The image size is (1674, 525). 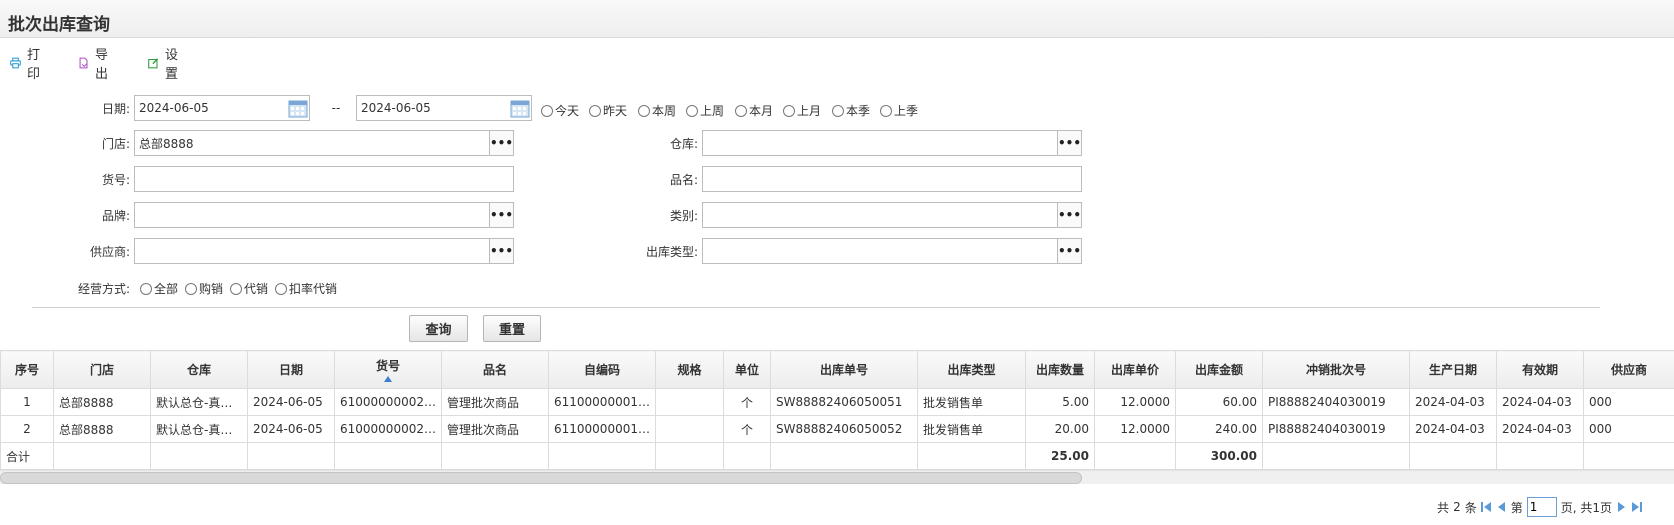 I want to click on next-page-icon, so click(x=1621, y=507).